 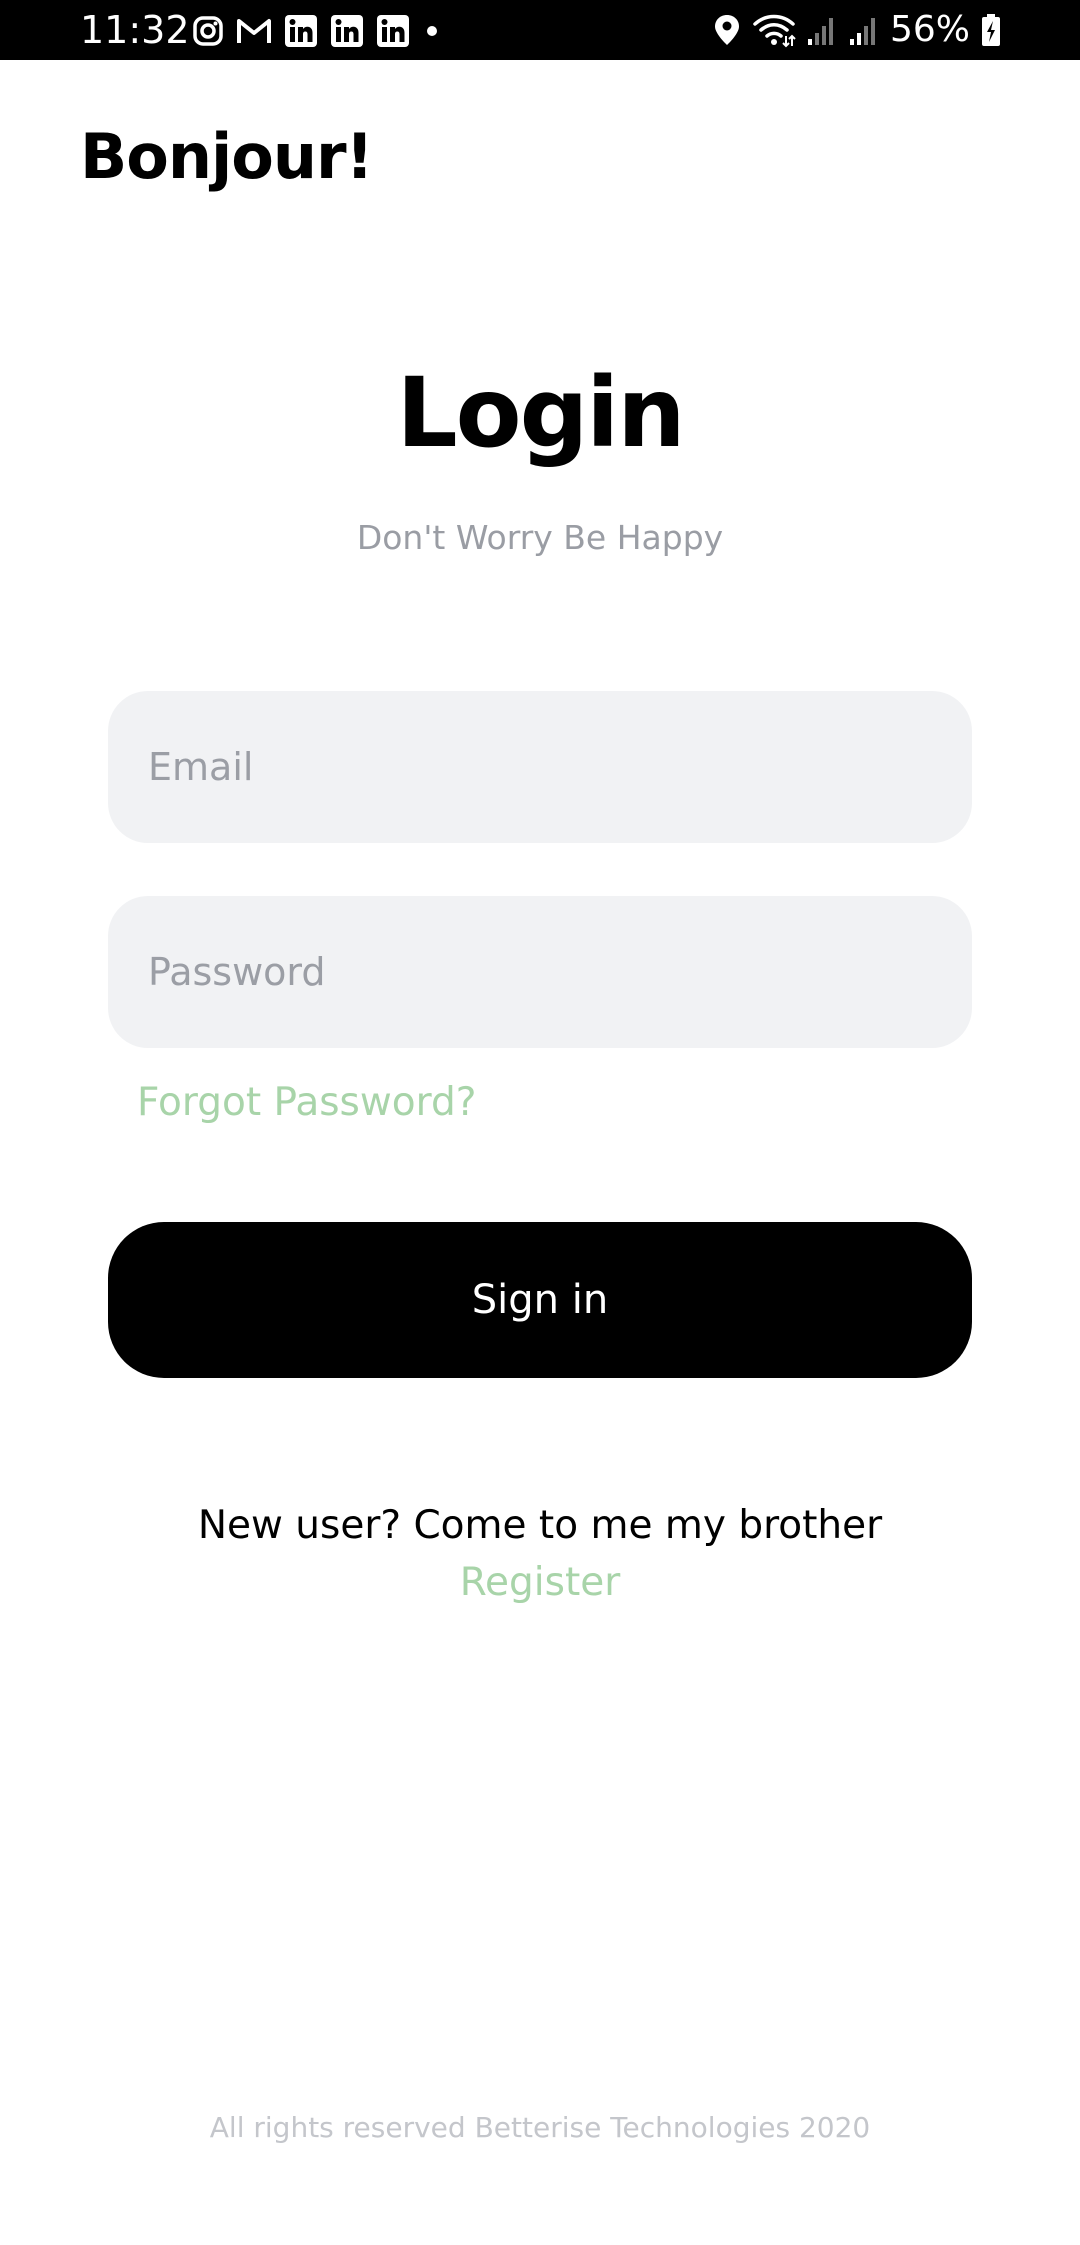 I want to click on location-icon, so click(x=726, y=30).